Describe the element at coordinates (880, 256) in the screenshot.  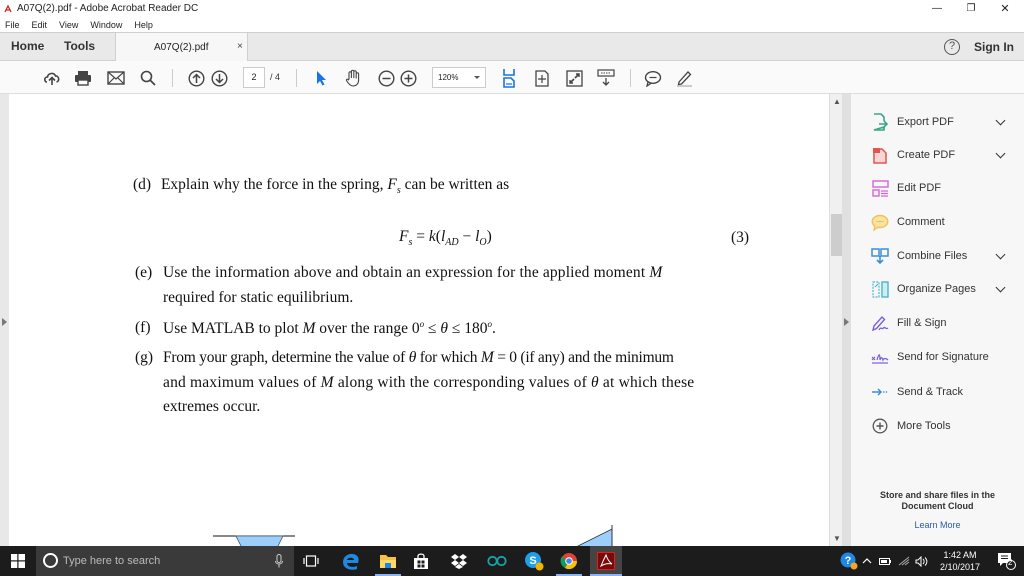
I see `combine-files-icon` at that location.